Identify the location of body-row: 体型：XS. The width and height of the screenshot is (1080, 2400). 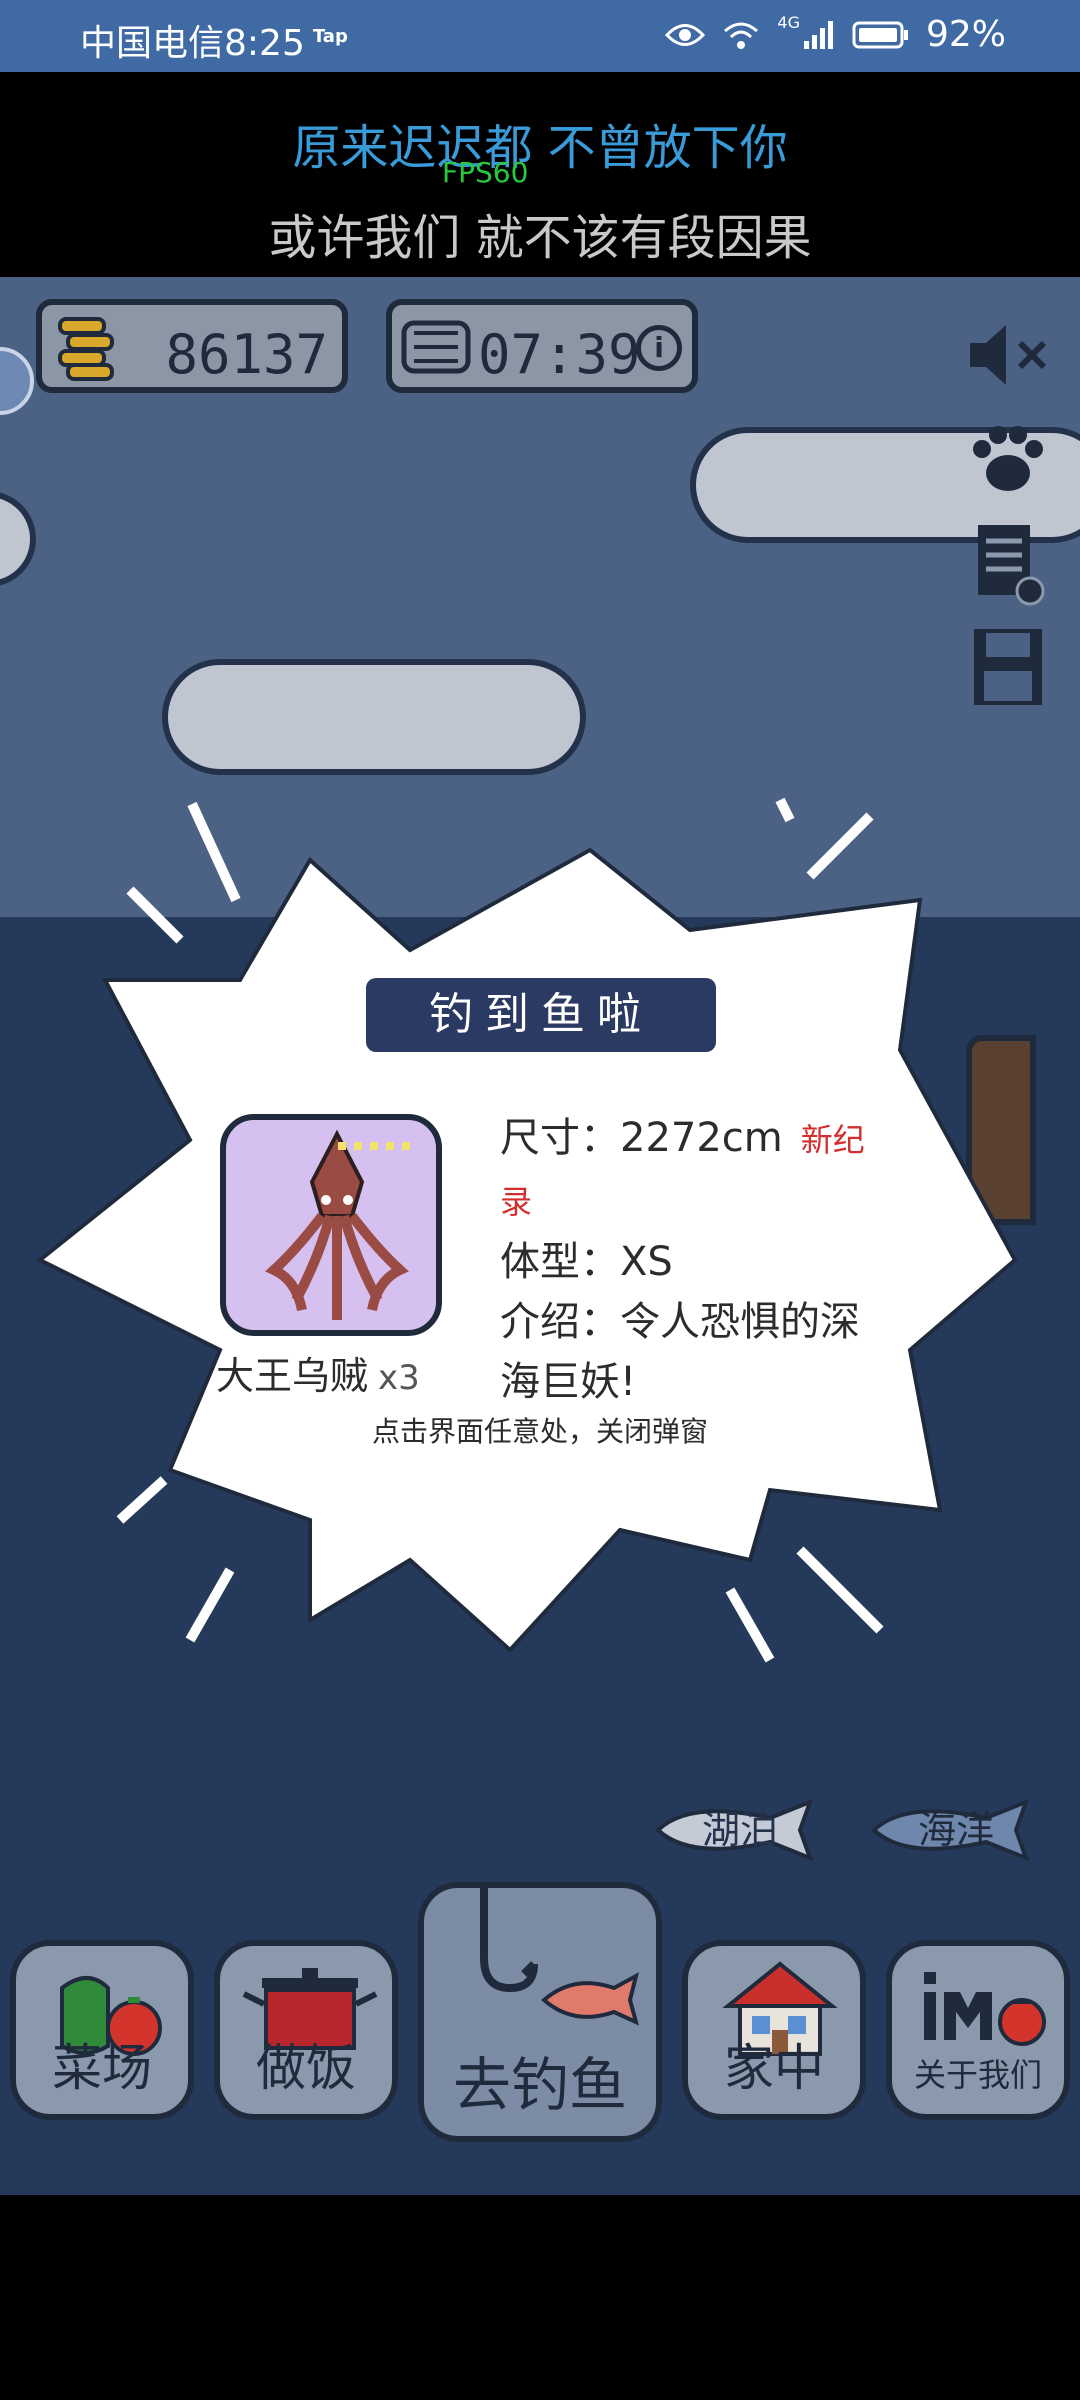
(690, 1262).